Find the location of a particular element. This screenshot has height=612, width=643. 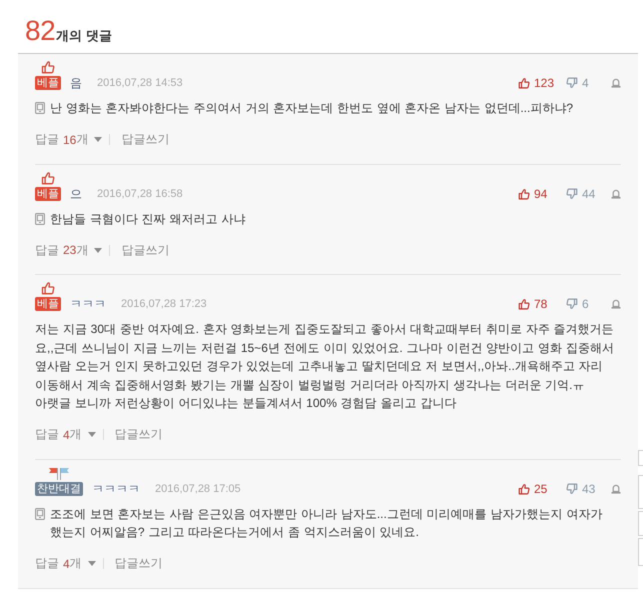

like-button: 123 is located at coordinates (542, 83).